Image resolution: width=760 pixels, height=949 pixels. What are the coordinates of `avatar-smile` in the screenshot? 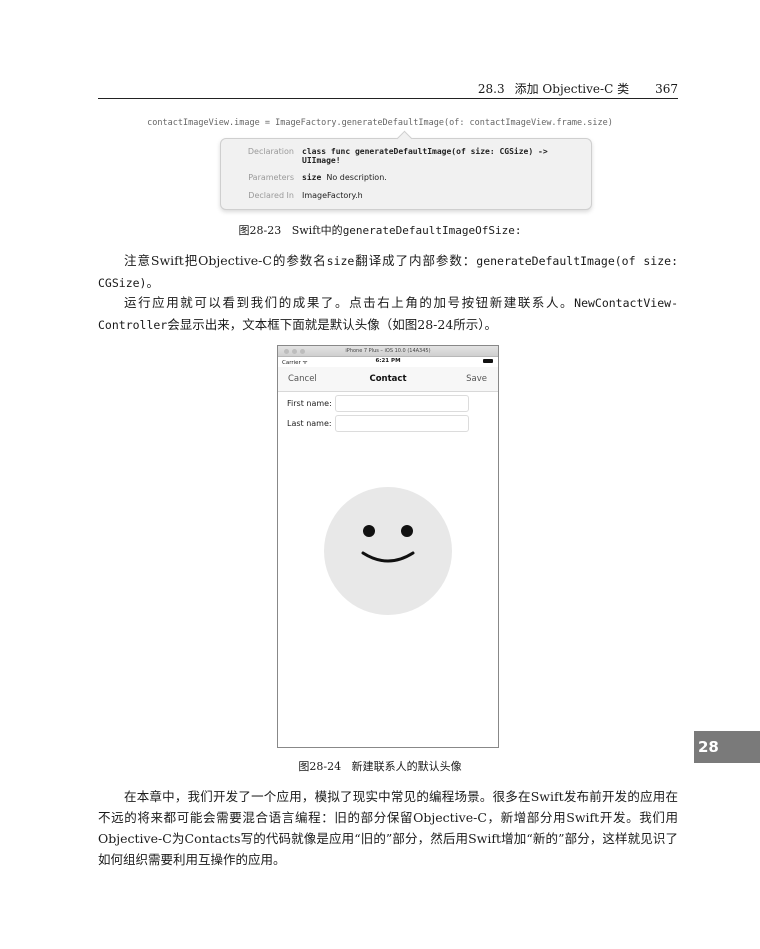 It's located at (388, 557).